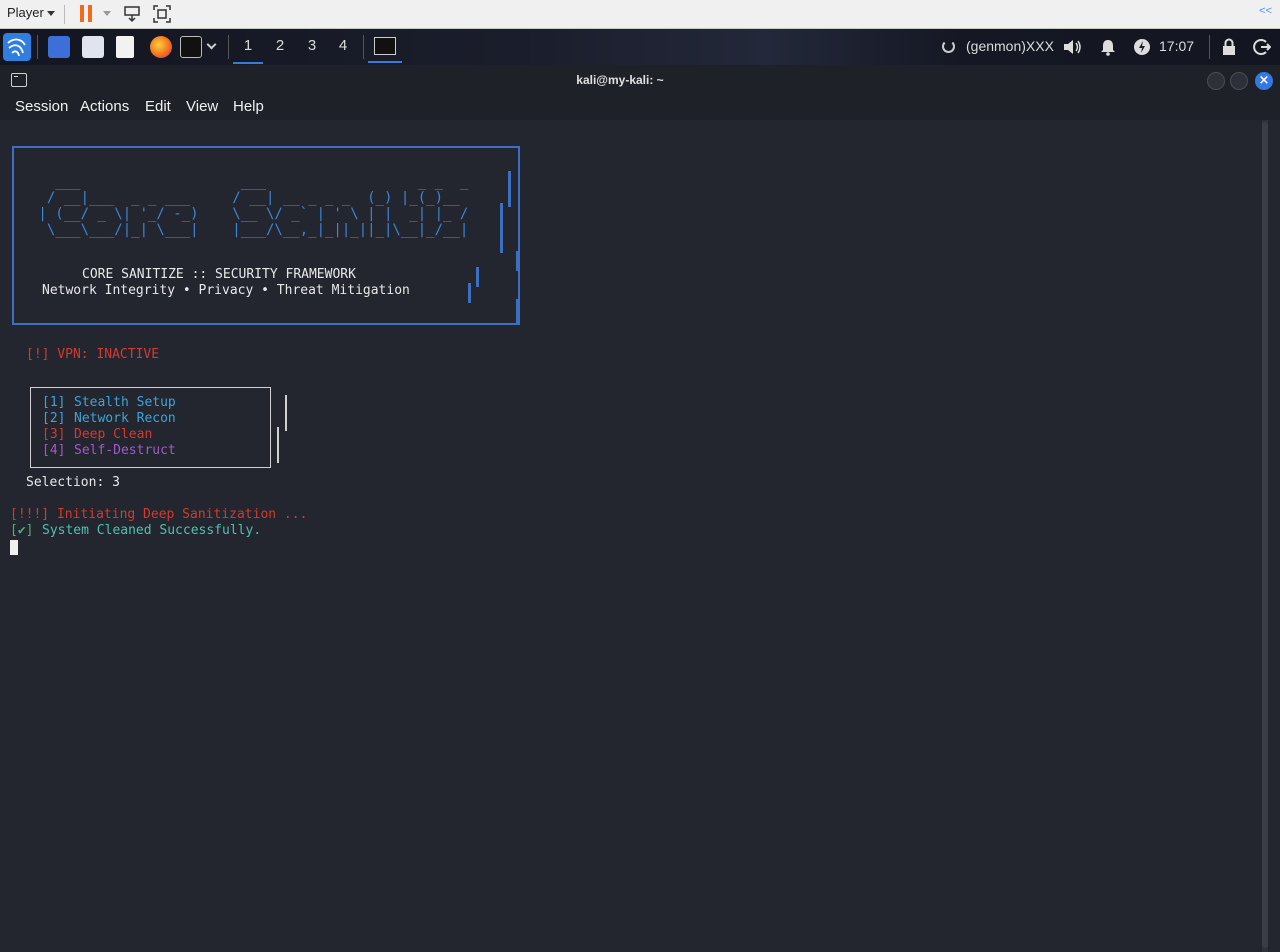  I want to click on status-cleaned: System Cleaned Successfully., so click(152, 530).